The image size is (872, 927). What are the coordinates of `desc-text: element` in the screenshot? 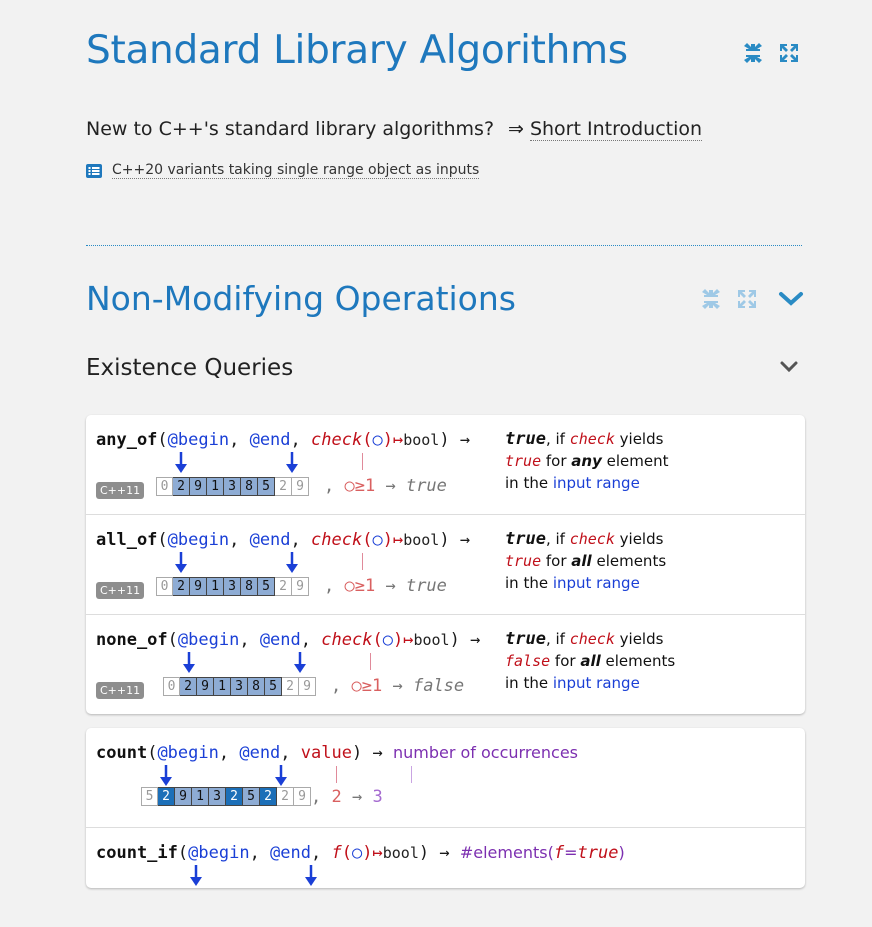 It's located at (635, 461).